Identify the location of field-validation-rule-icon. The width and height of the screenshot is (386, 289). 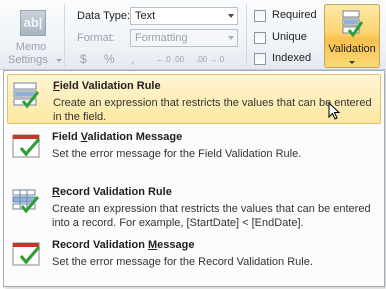
(26, 95).